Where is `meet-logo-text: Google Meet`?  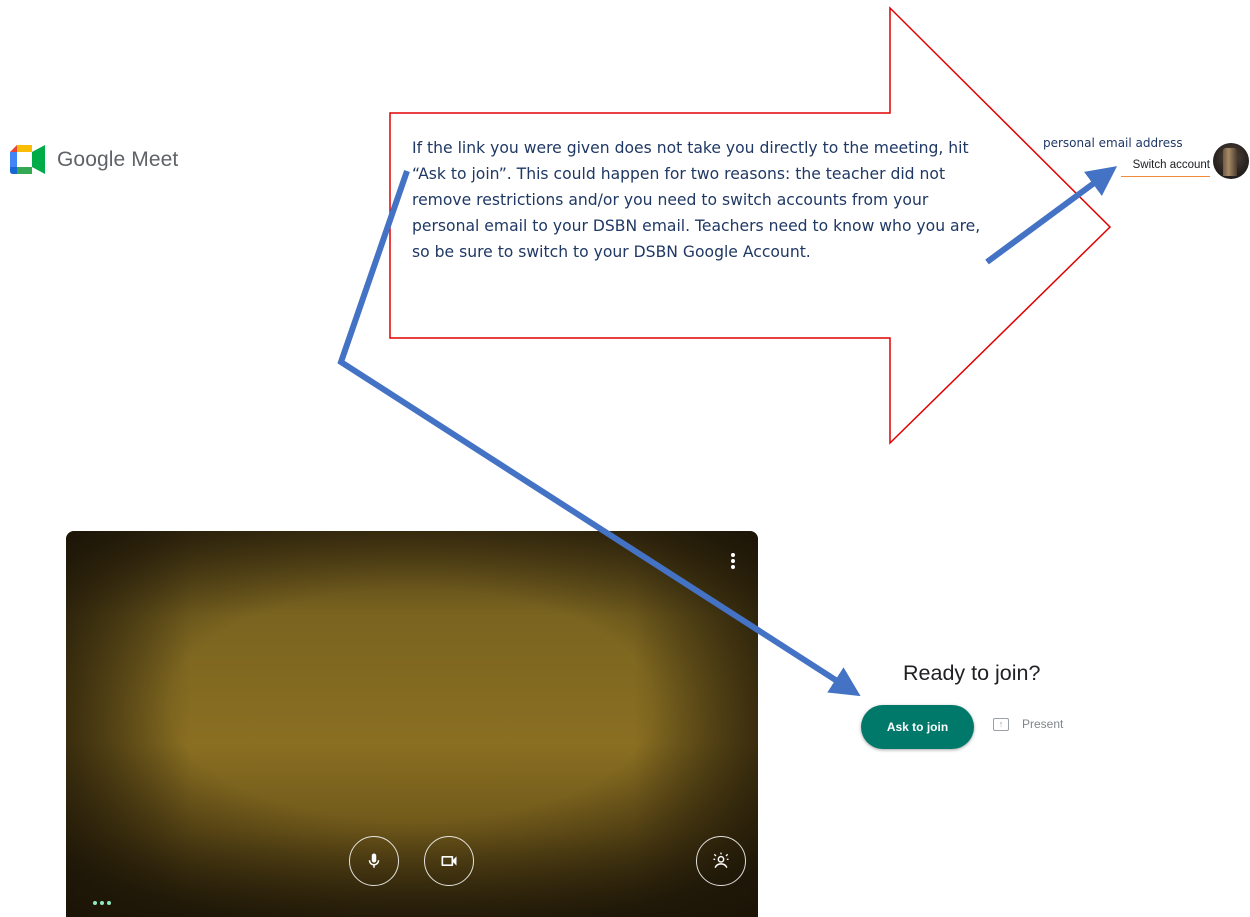 meet-logo-text: Google Meet is located at coordinates (118, 159).